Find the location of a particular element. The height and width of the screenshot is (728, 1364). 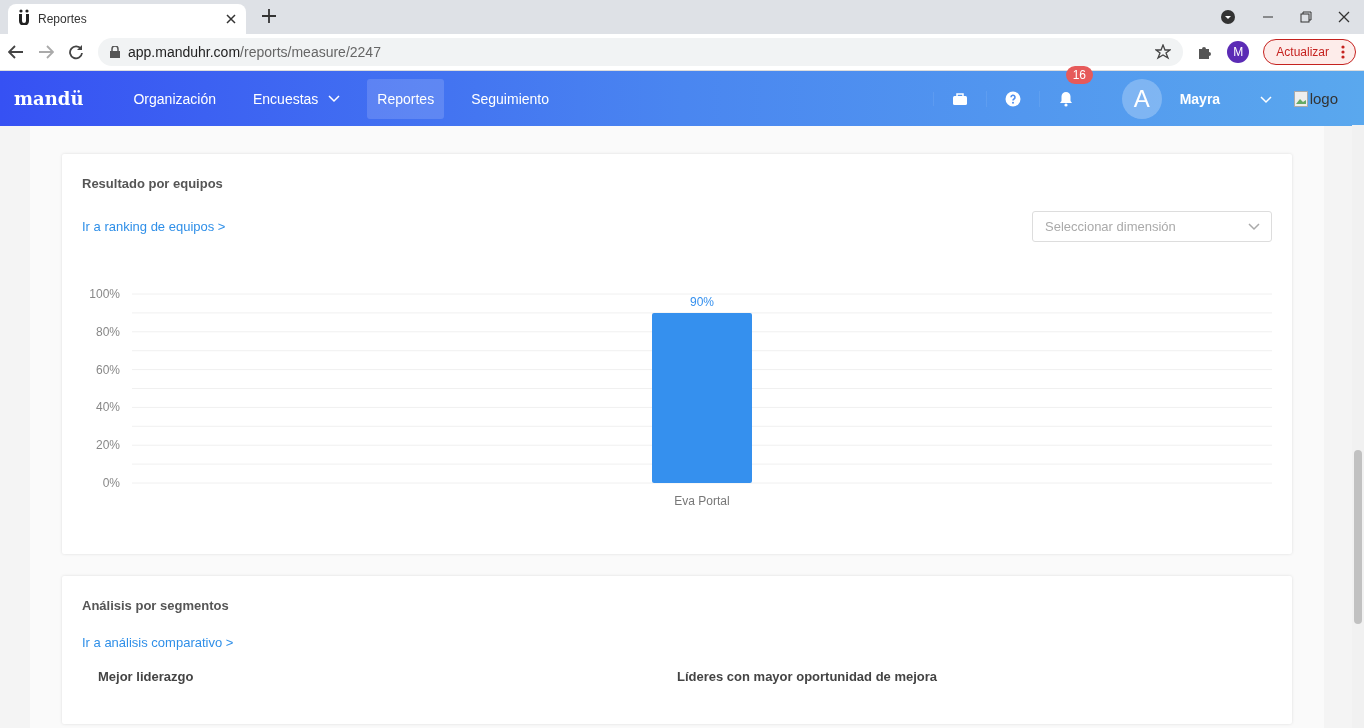

url-text: app.manduhr.com/reports/measure/2247 is located at coordinates (254, 52).